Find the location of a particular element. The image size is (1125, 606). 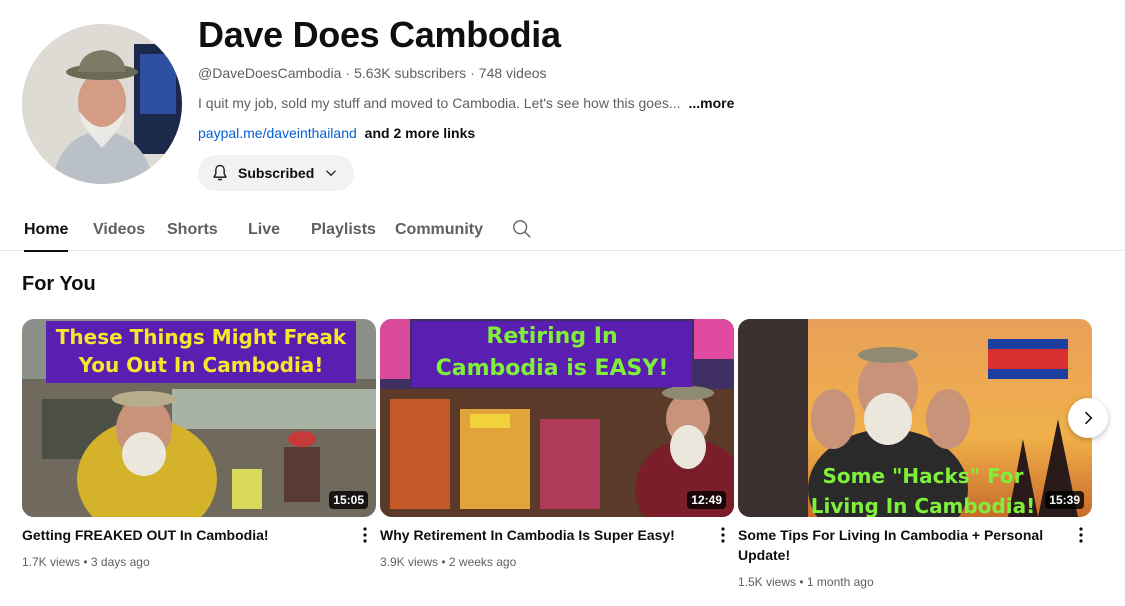

tab-live: Live is located at coordinates (264, 229).